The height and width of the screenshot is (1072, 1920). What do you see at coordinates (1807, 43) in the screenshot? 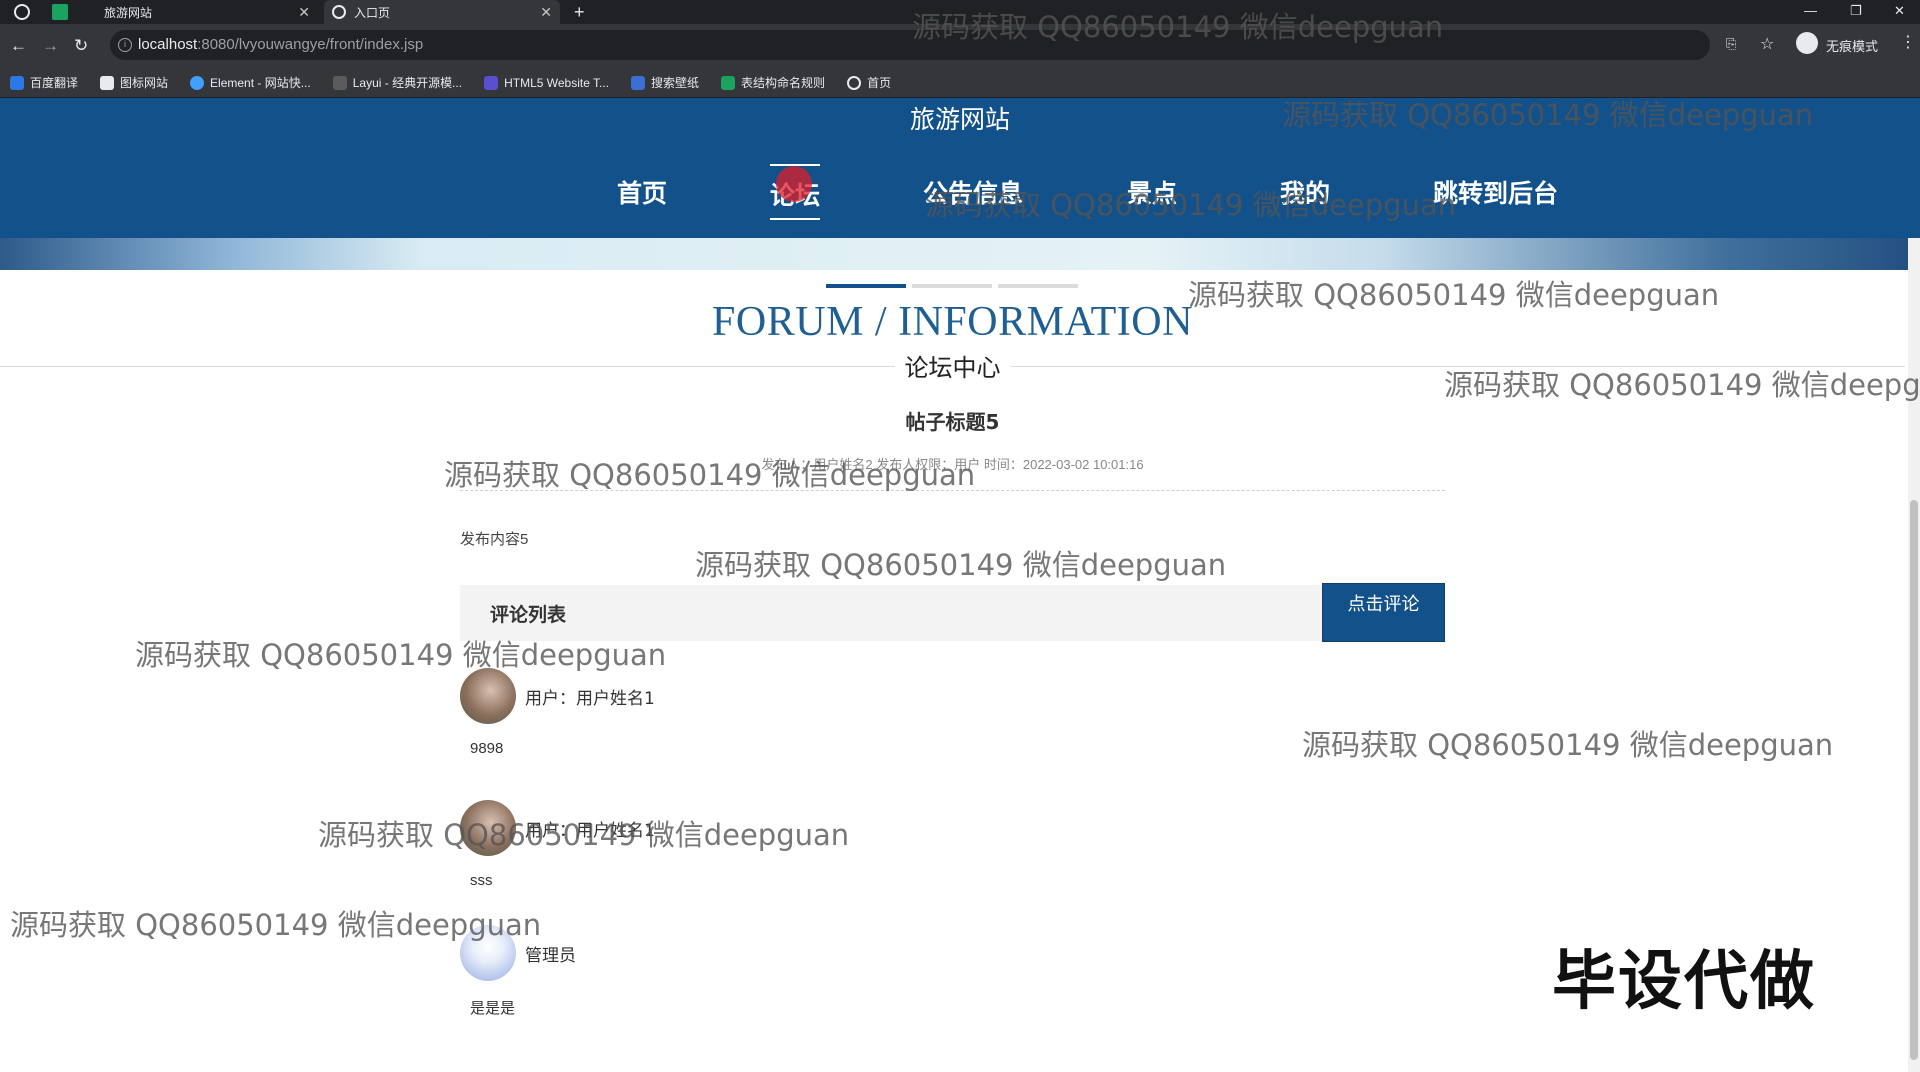
I see `profile-avatar-icon` at bounding box center [1807, 43].